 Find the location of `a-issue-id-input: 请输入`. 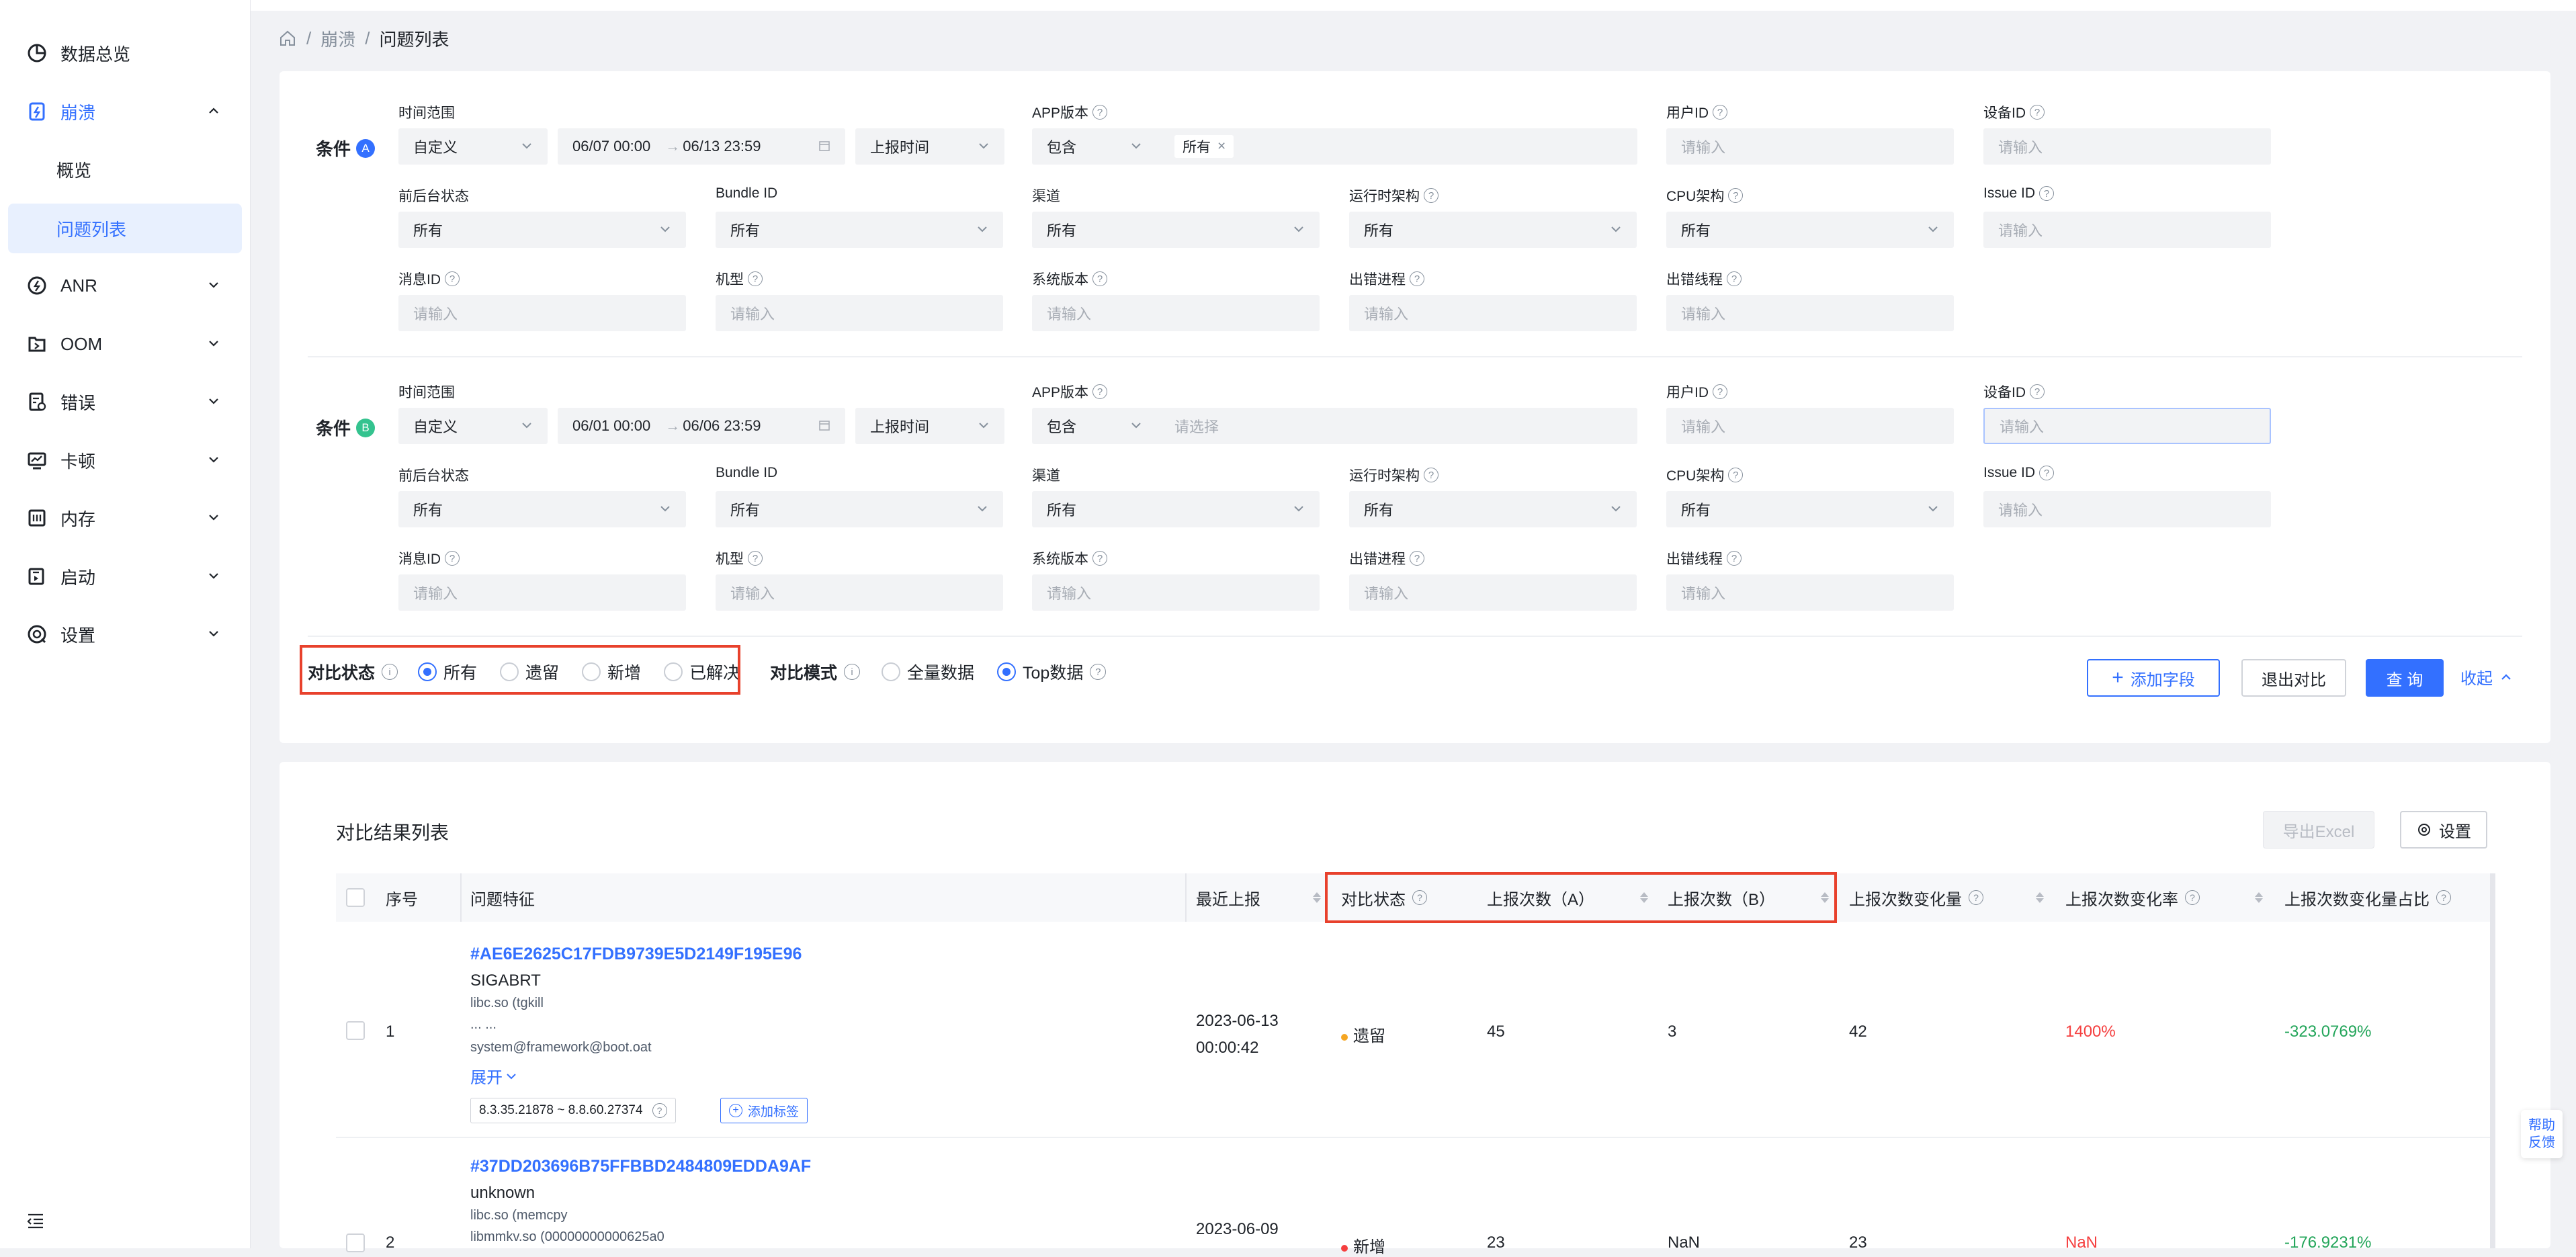

a-issue-id-input: 请输入 is located at coordinates (2127, 230).